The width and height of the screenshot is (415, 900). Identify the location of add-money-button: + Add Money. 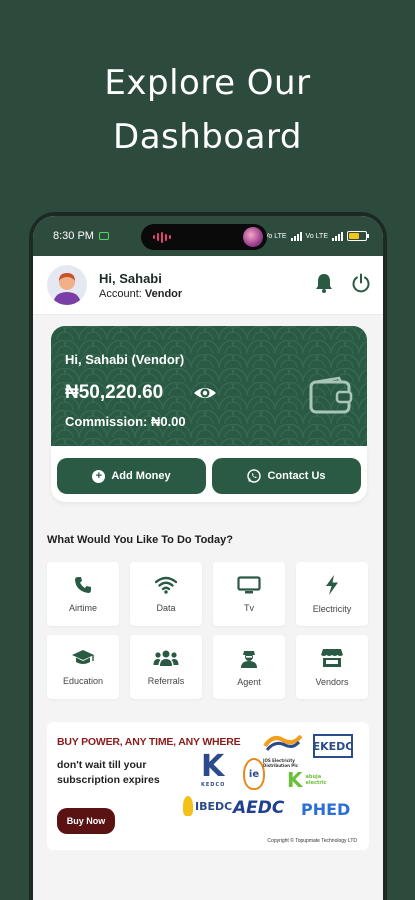
(131, 476).